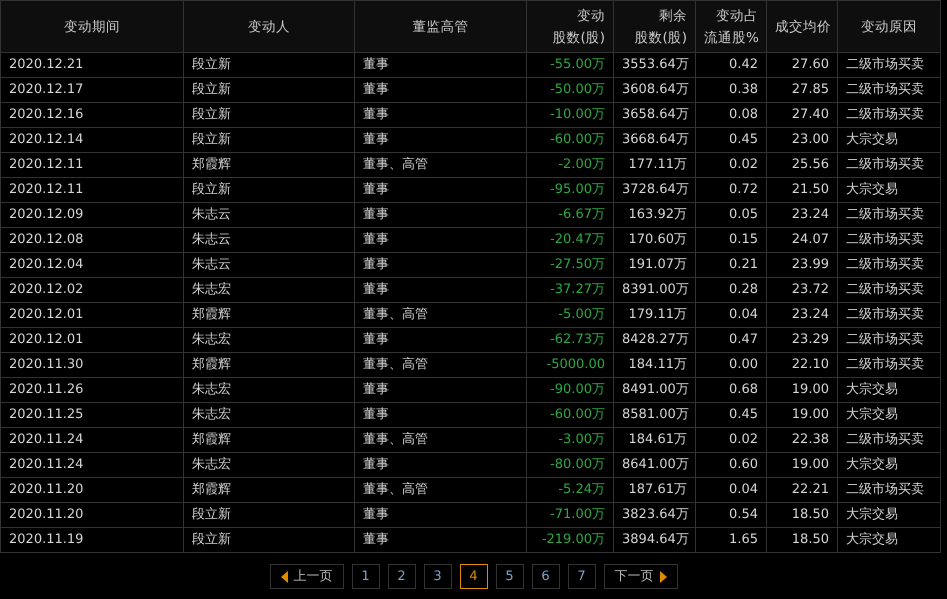 The image size is (947, 599). Describe the element at coordinates (655, 290) in the screenshot. I see `table-cell: 8391.00万` at that location.